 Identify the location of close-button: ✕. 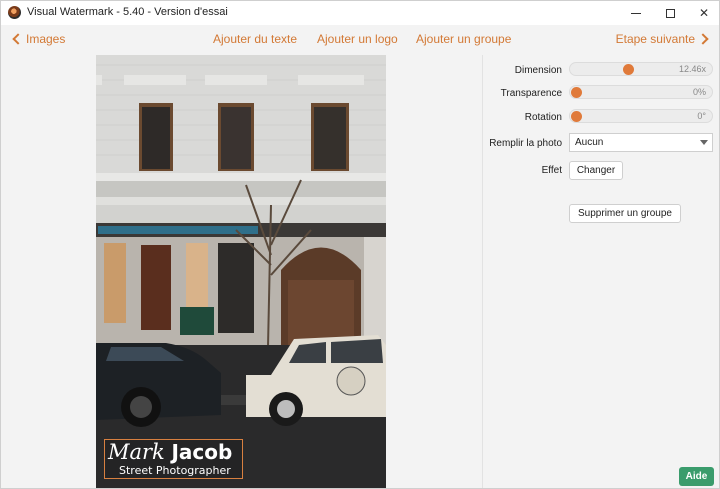
(703, 13).